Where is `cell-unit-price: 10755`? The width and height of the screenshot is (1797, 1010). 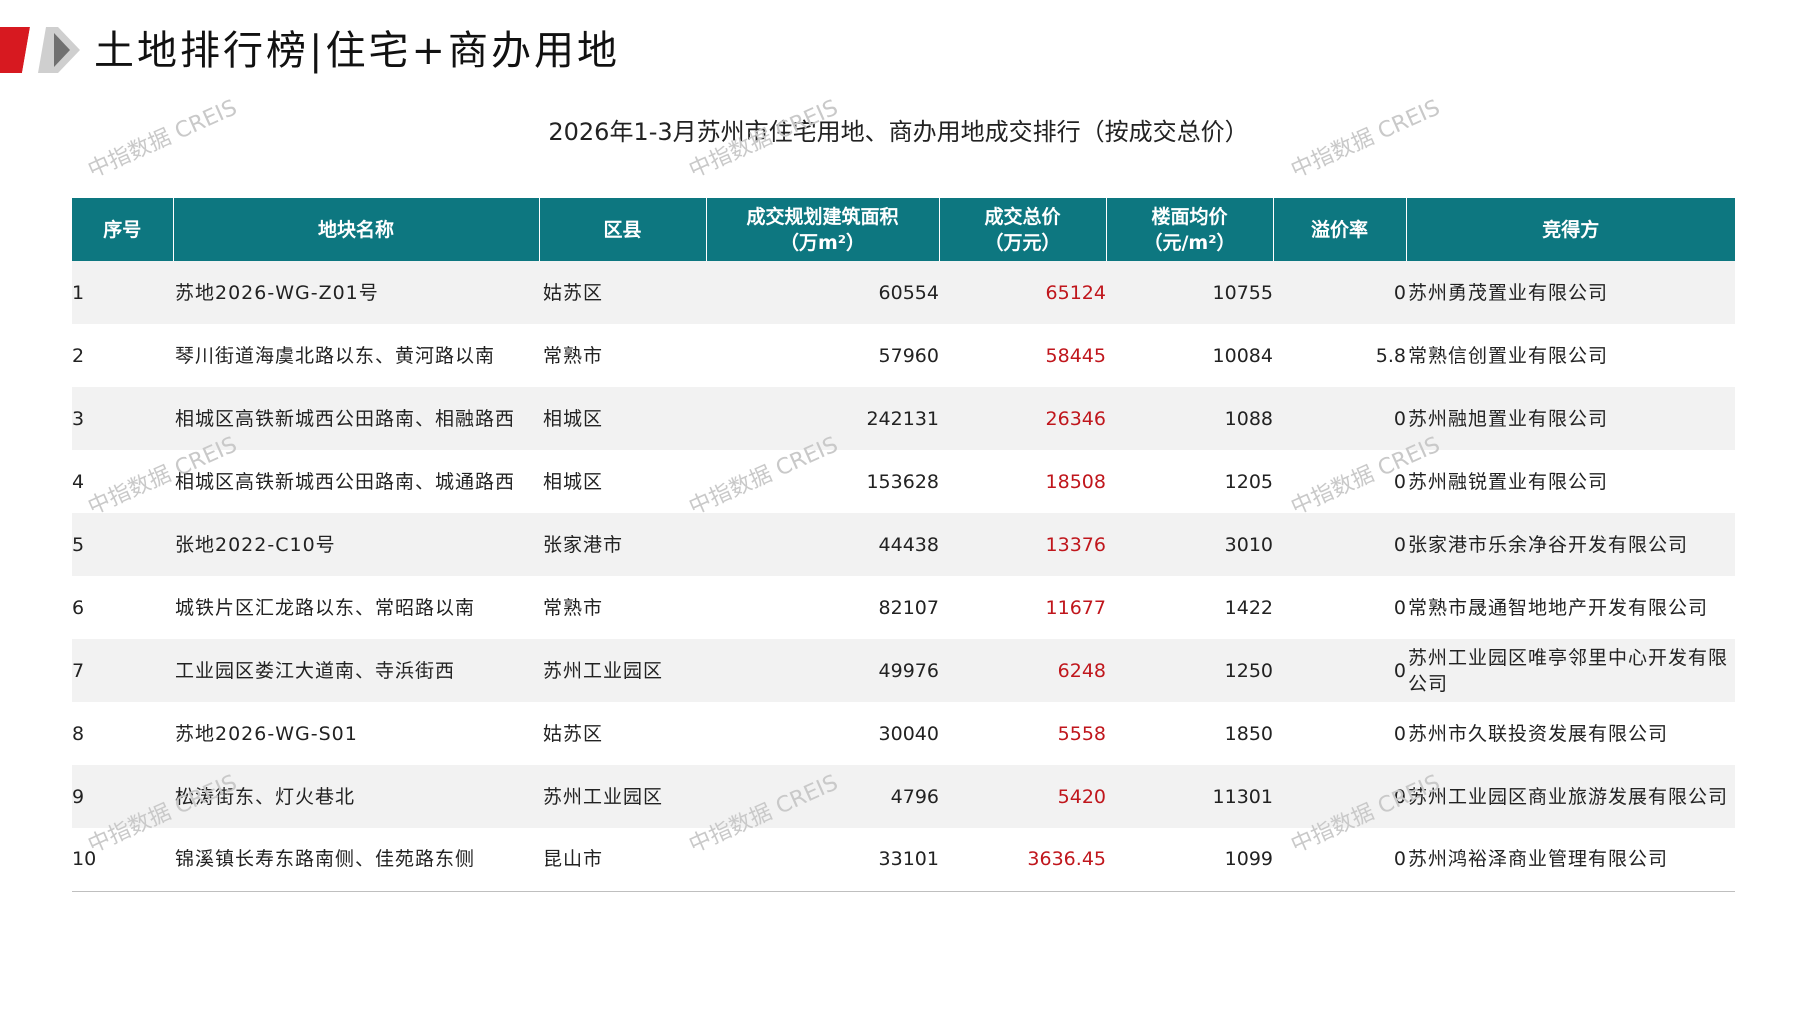 cell-unit-price: 10755 is located at coordinates (1189, 292).